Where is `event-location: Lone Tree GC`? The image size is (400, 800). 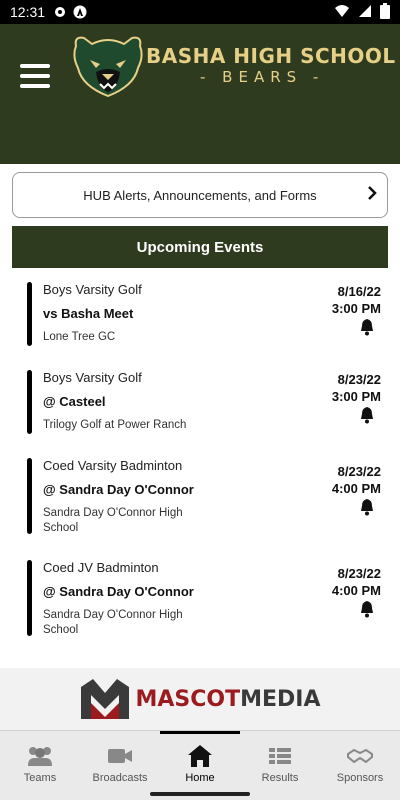
event-location: Lone Tree GC is located at coordinates (79, 337).